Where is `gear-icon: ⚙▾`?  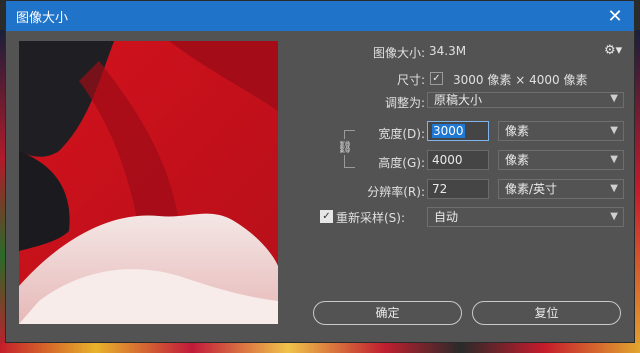
gear-icon: ⚙▾ is located at coordinates (613, 50).